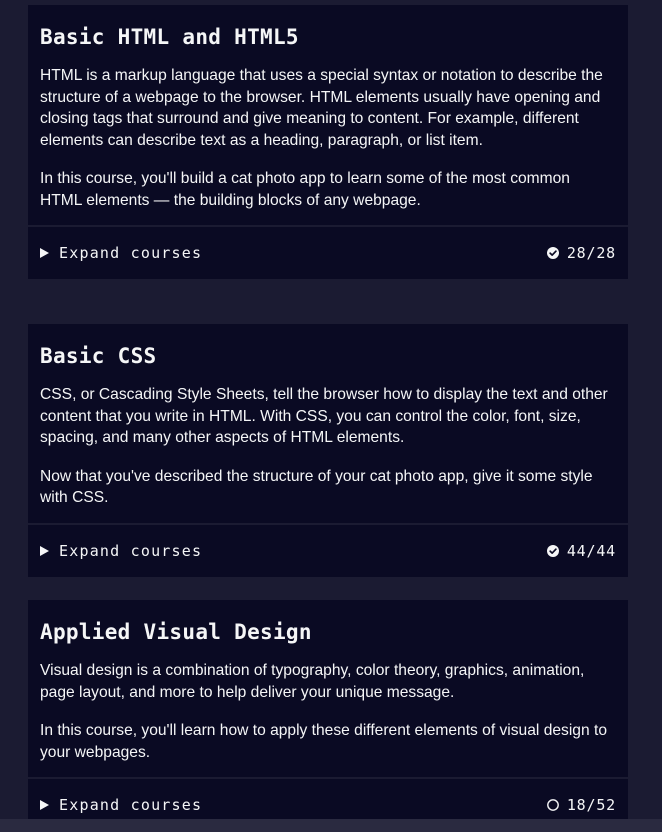 Image resolution: width=662 pixels, height=832 pixels. Describe the element at coordinates (98, 356) in the screenshot. I see `block-title: Basic CSS` at that location.